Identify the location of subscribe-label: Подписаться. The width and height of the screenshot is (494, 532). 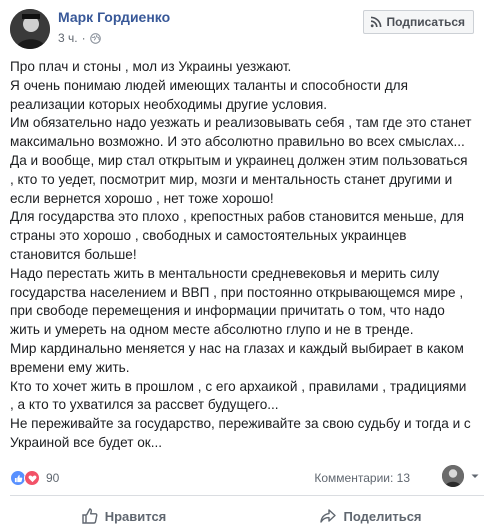
(425, 22).